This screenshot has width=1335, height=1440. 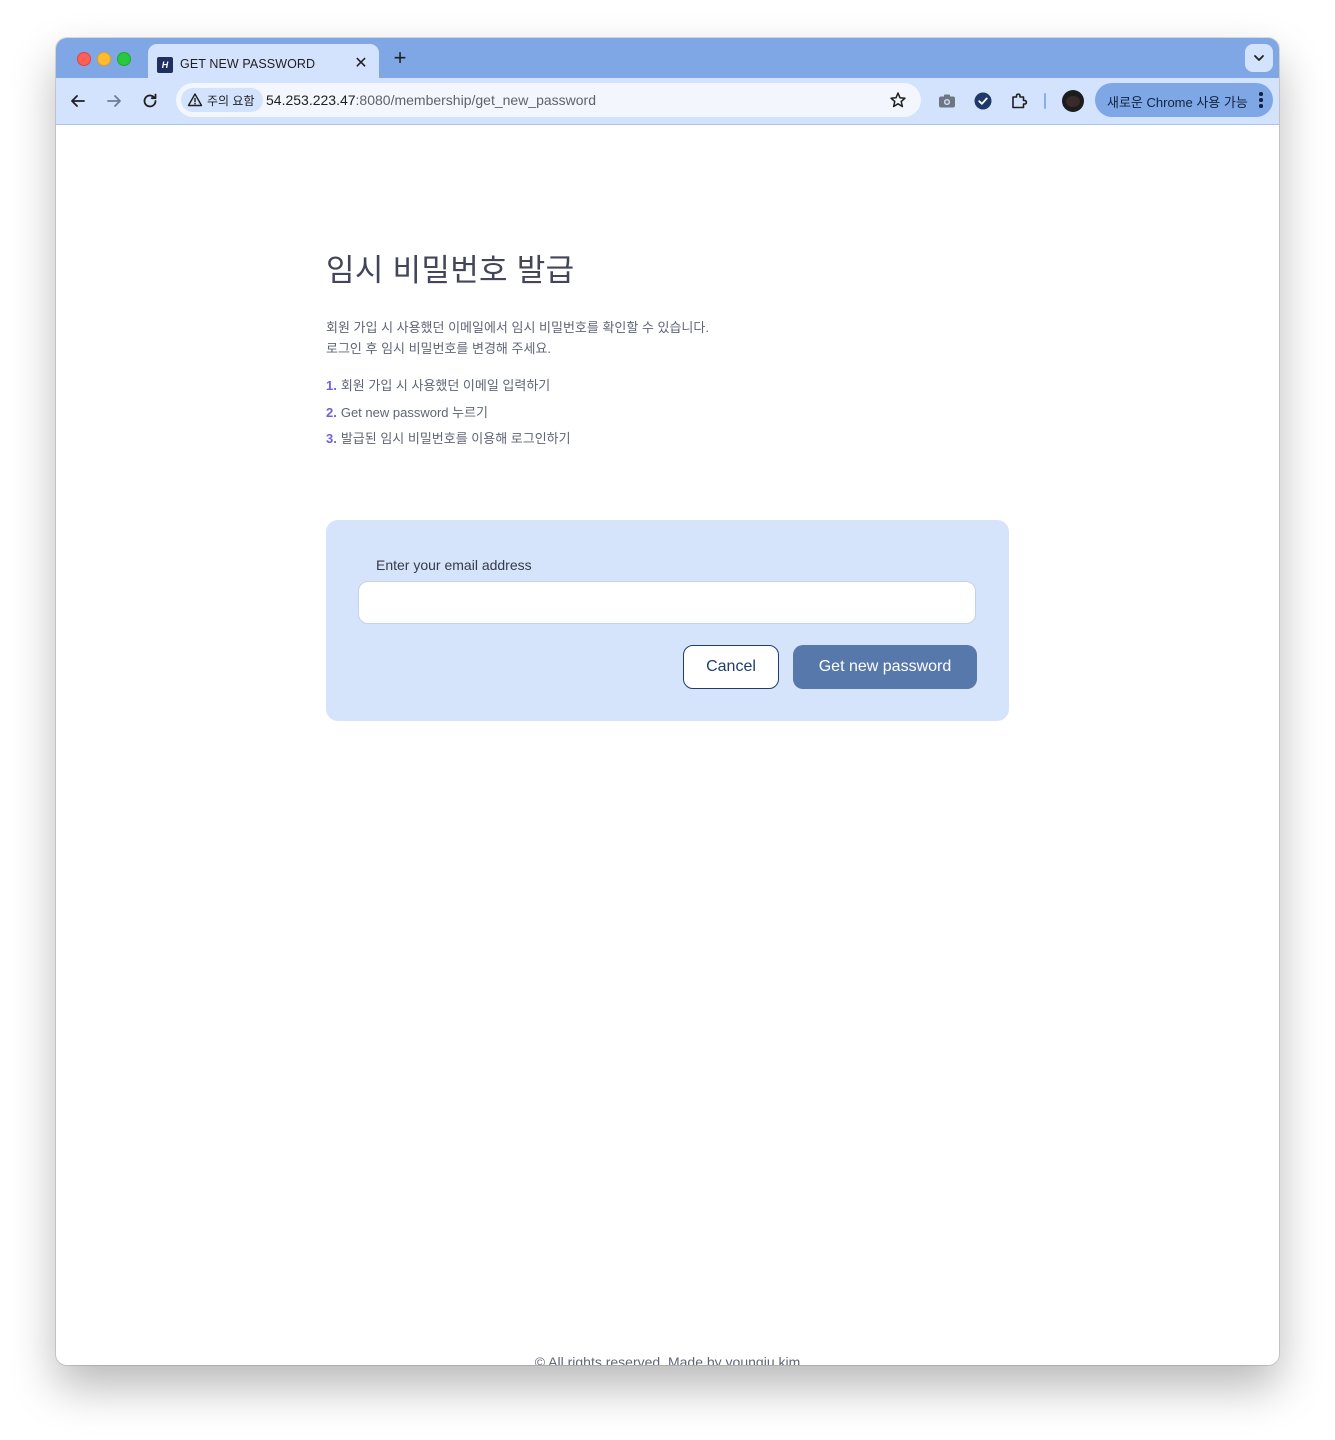 I want to click on tab-close-icon: ✕, so click(x=361, y=64).